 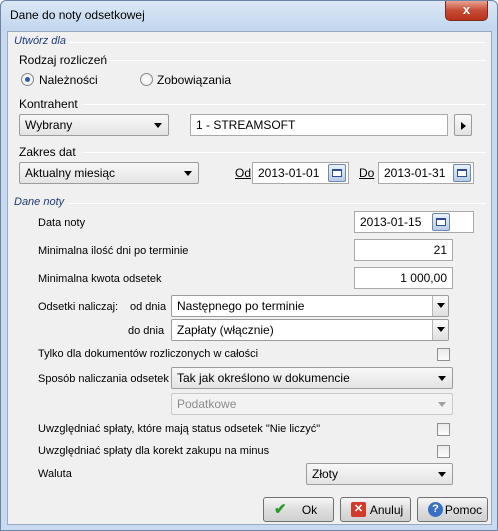 I want to click on data-noty-label: Data noty, so click(x=62, y=223).